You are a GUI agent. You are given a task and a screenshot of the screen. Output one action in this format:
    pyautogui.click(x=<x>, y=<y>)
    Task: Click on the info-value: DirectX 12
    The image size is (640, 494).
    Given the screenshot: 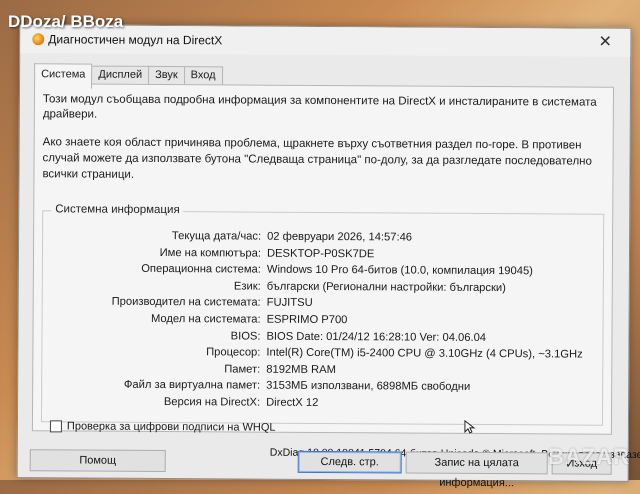 What is the action you would take?
    pyautogui.click(x=292, y=402)
    